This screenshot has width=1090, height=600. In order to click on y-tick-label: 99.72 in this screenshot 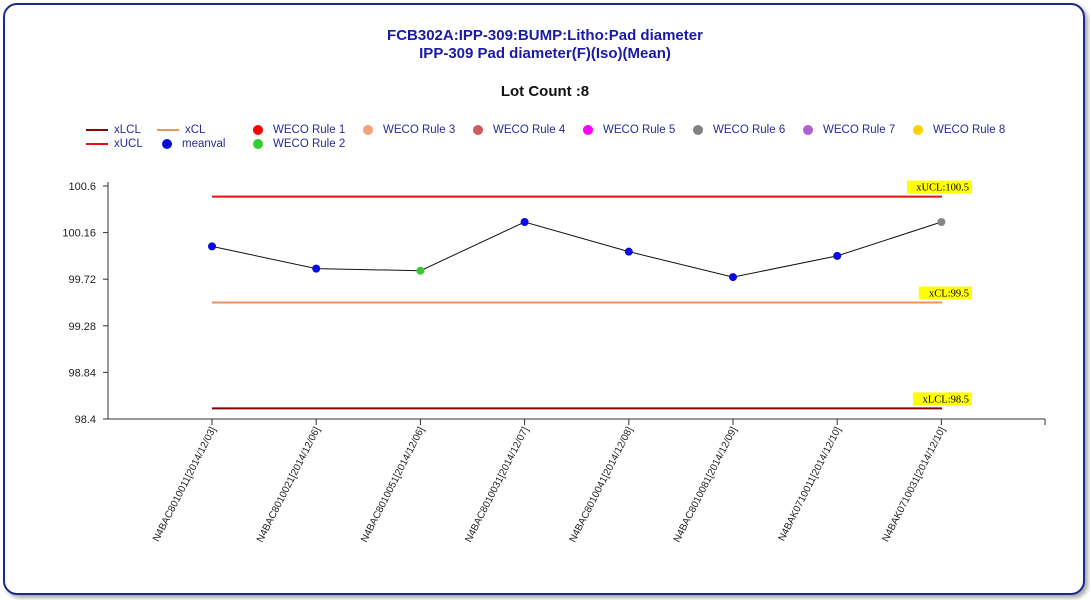, I will do `click(82, 280)`.